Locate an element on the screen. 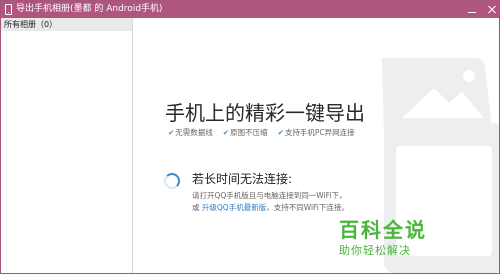  status-hint-wifi: 请打开QQ手机版且与电脑连接到同一WiFi下， is located at coordinates (269, 195).